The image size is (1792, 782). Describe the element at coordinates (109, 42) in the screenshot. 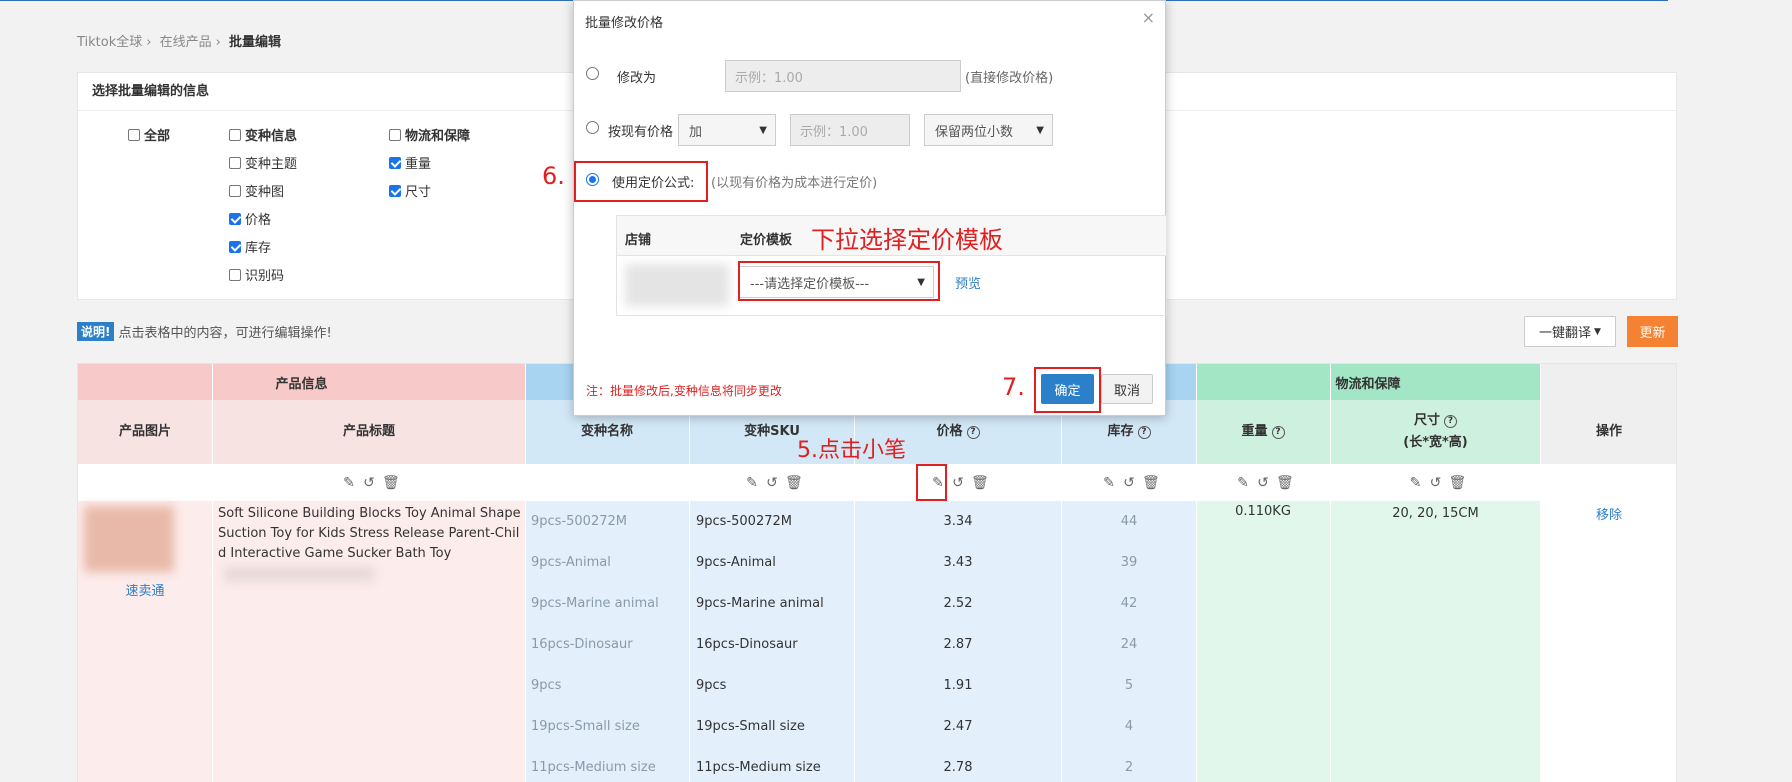

I see `breadcrumb-item-tiktok: Tiktok全球` at that location.